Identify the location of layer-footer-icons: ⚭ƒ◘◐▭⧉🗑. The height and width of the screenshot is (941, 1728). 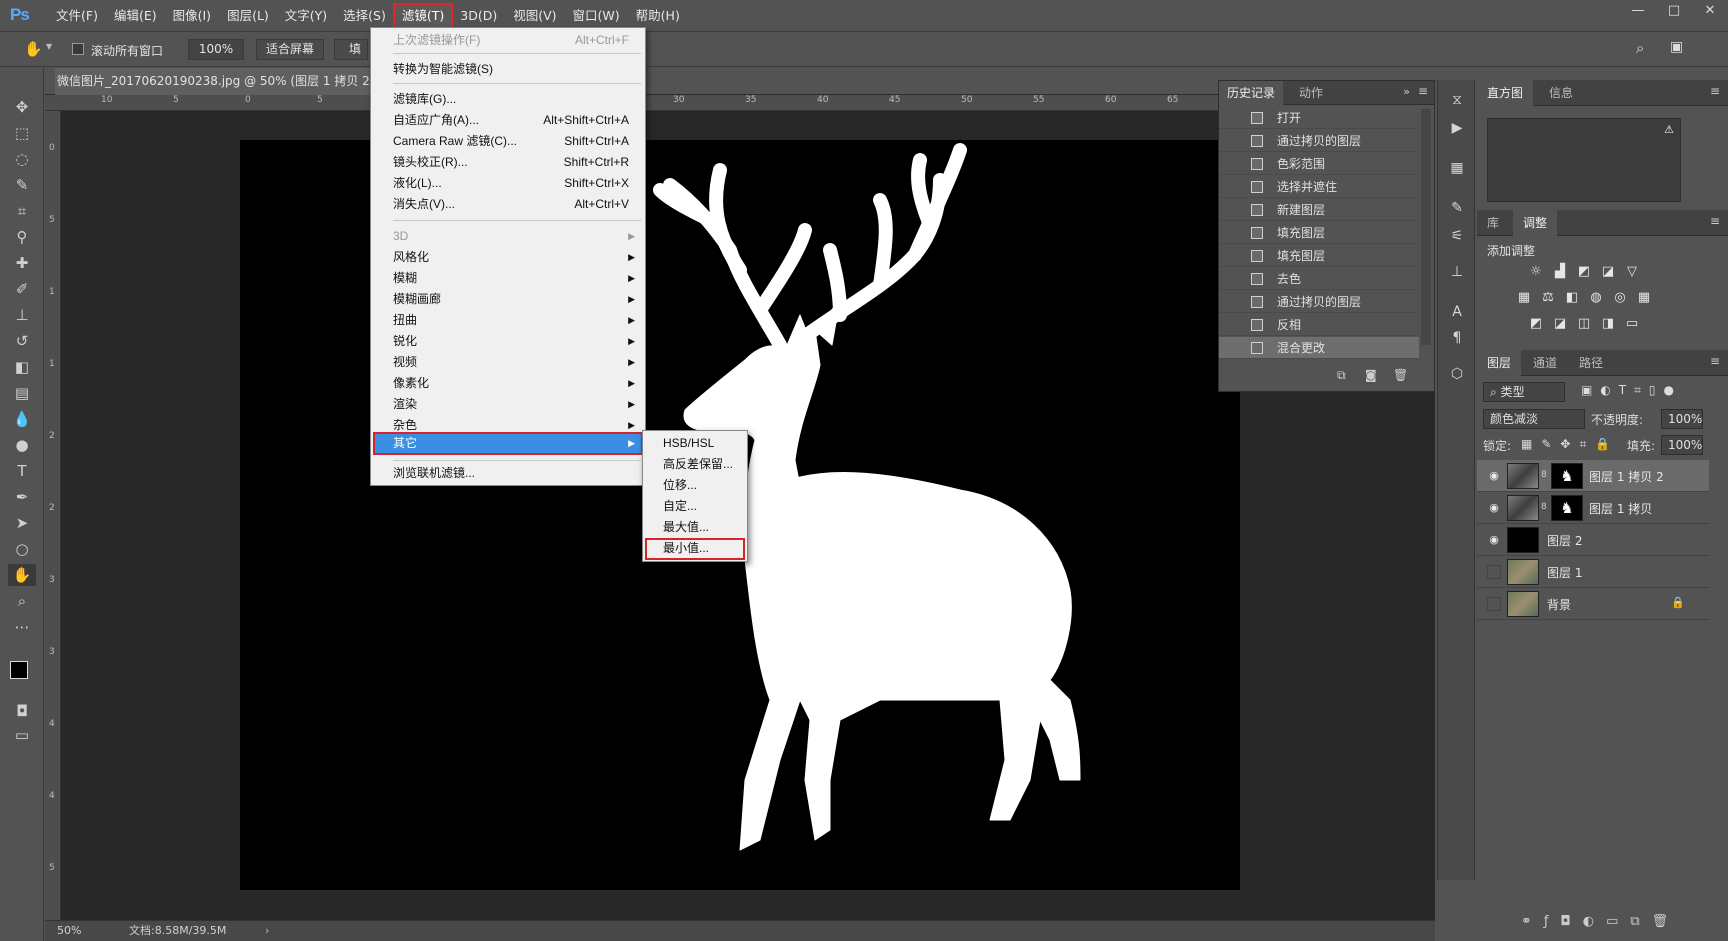
(1600, 921).